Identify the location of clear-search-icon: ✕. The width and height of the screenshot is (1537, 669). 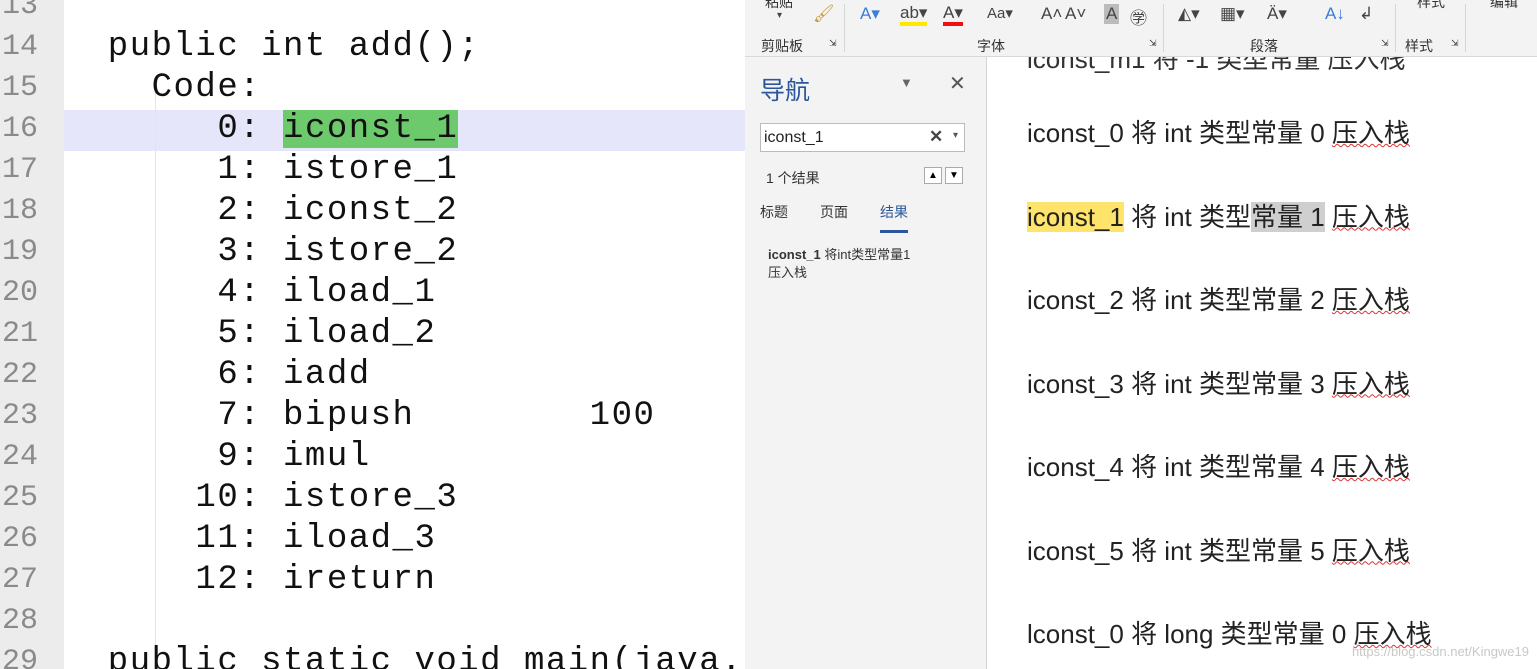
(936, 137).